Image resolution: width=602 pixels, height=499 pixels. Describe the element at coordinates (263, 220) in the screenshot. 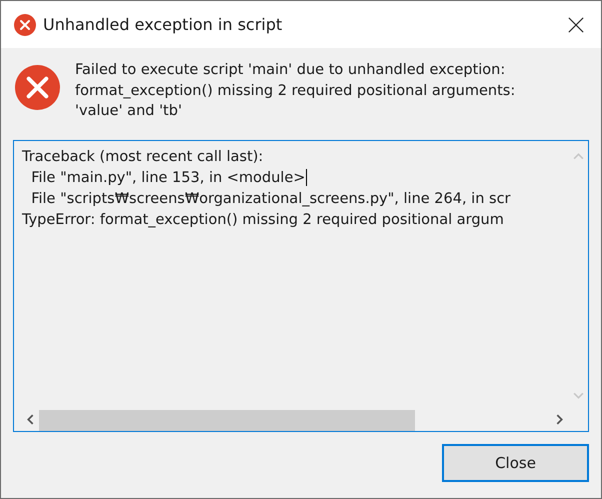

I see `traceback-line: TypeError: format_exception() missing 2 required positional argum` at that location.